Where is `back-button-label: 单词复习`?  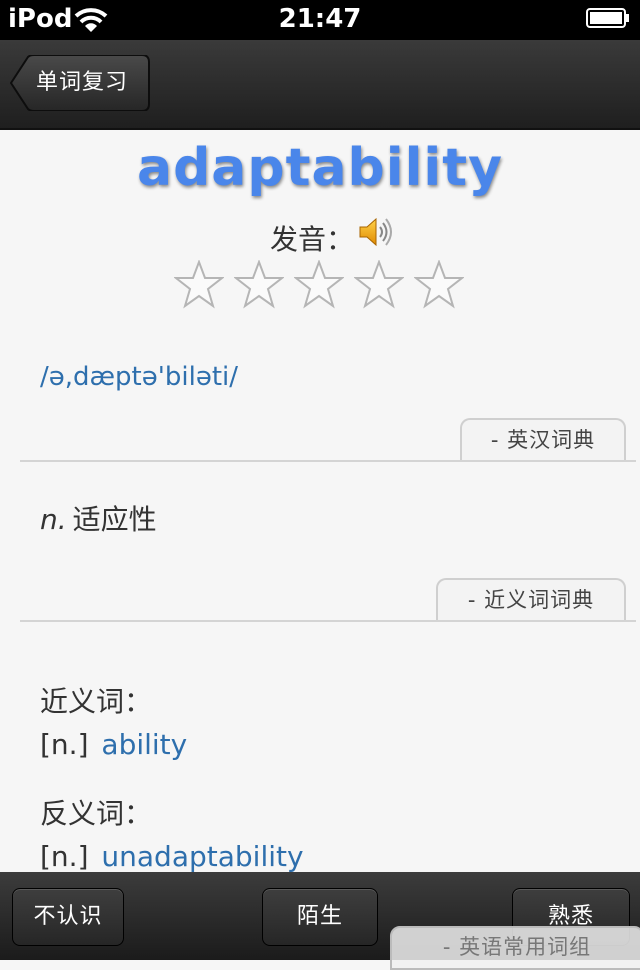
back-button-label: 单词复习 is located at coordinates (82, 82).